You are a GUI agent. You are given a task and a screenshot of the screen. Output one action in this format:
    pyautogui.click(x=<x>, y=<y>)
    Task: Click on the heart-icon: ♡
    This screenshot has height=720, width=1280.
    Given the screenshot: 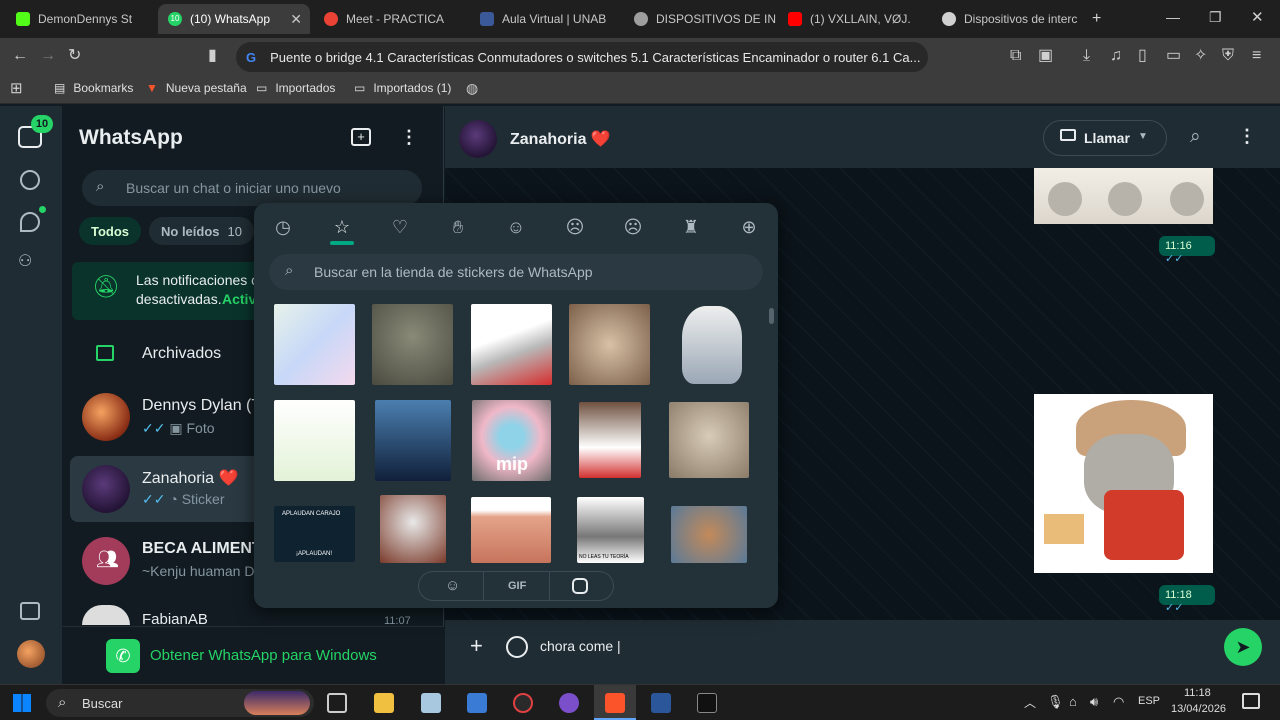 What is the action you would take?
    pyautogui.click(x=400, y=227)
    